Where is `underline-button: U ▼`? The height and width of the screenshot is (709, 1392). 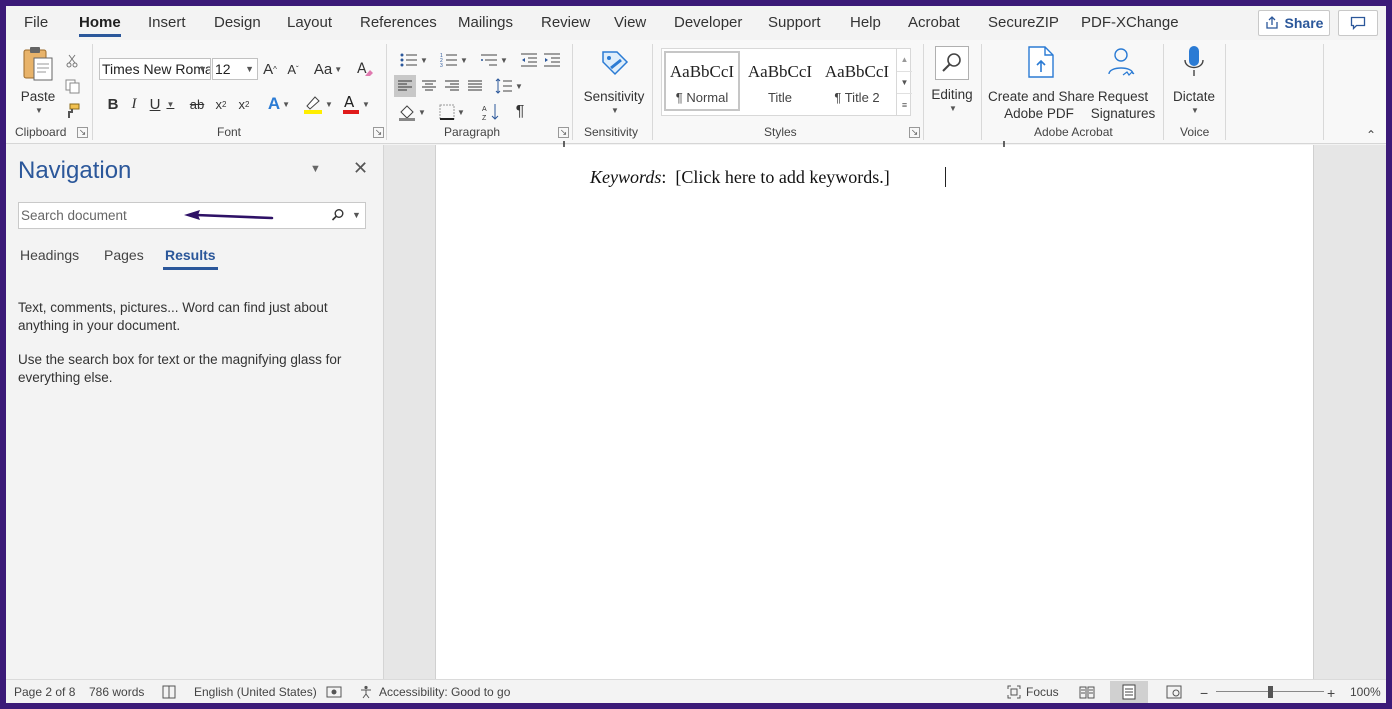 underline-button: U ▼ is located at coordinates (162, 104).